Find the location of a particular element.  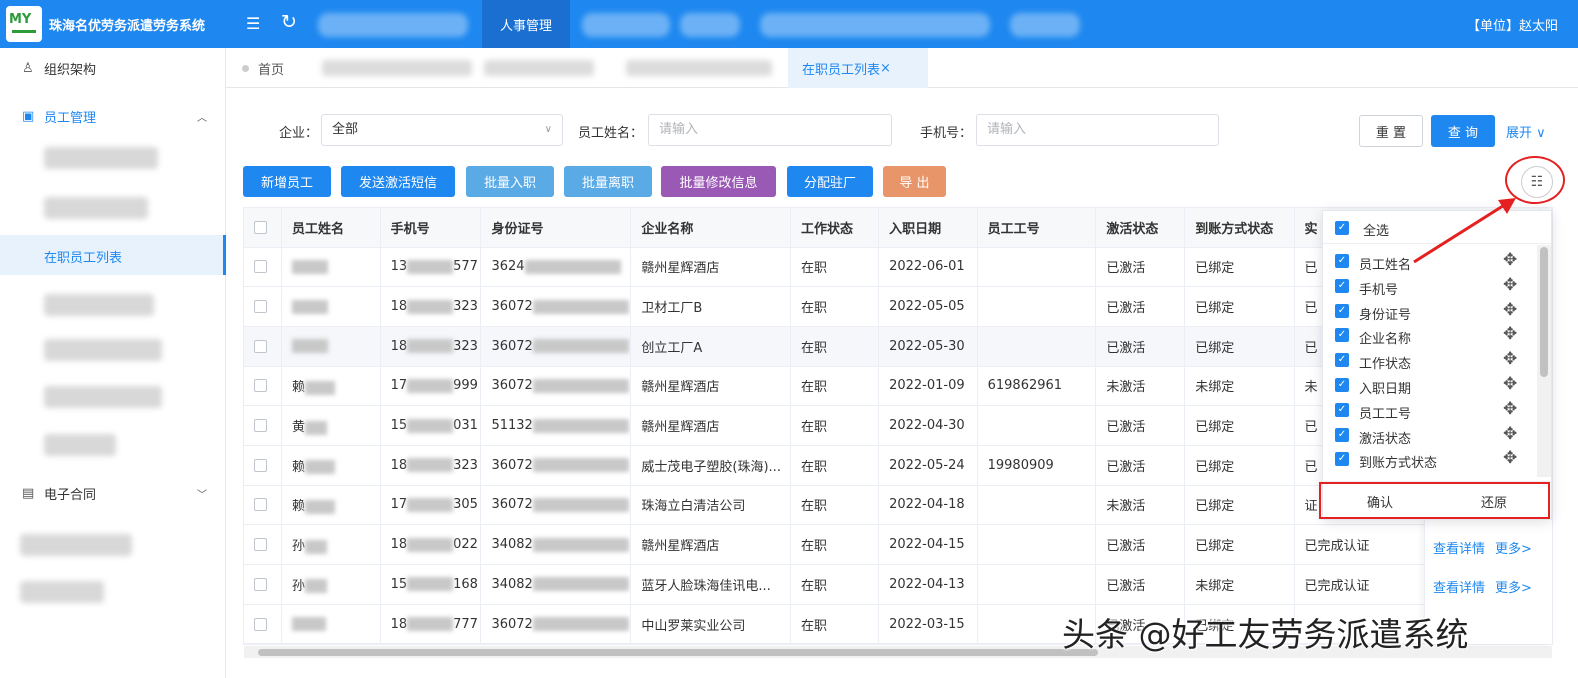

action-button-7: 导 出 is located at coordinates (914, 181).